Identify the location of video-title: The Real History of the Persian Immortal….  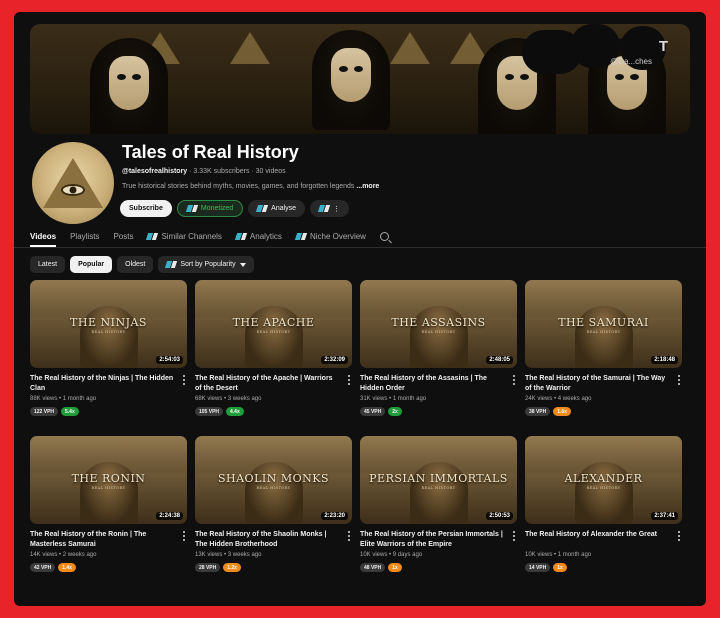
(432, 539).